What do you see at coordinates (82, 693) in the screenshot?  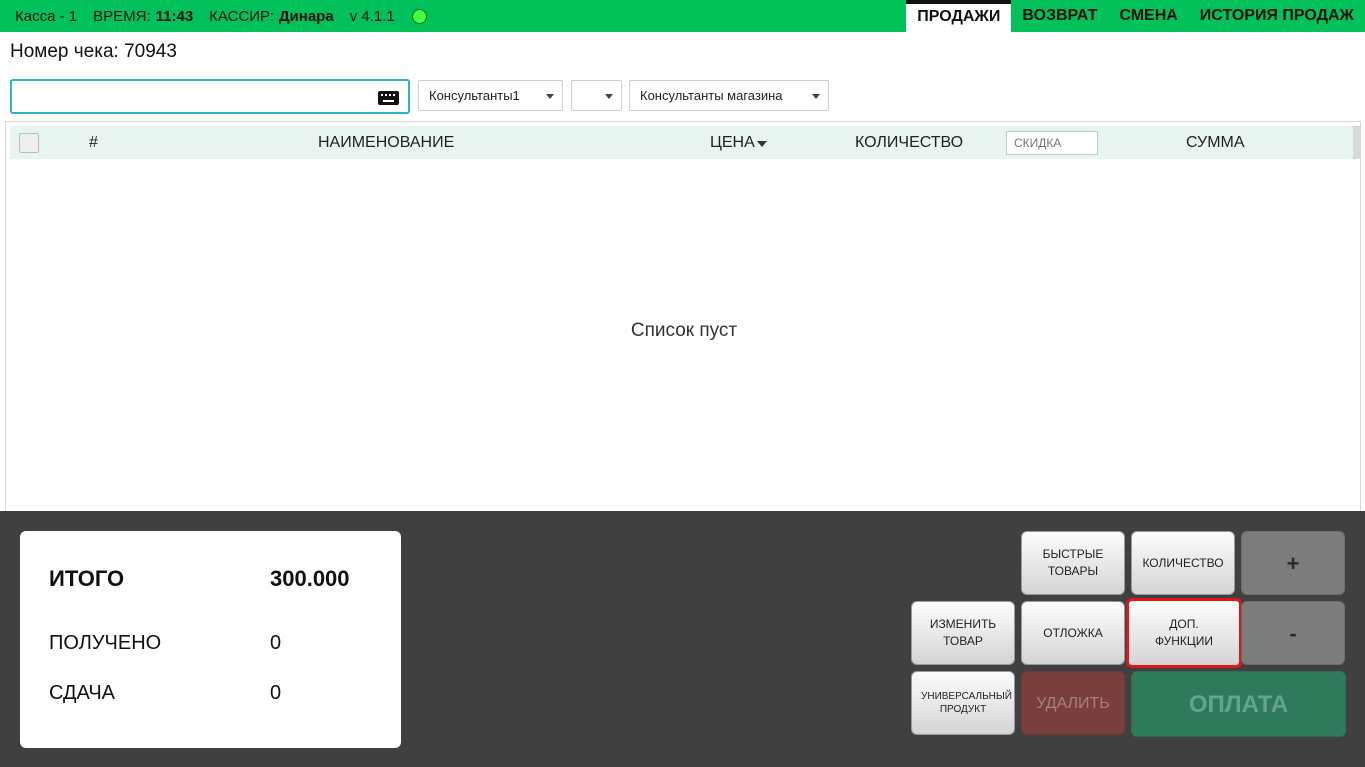 I see `change-label: СДАЧА` at bounding box center [82, 693].